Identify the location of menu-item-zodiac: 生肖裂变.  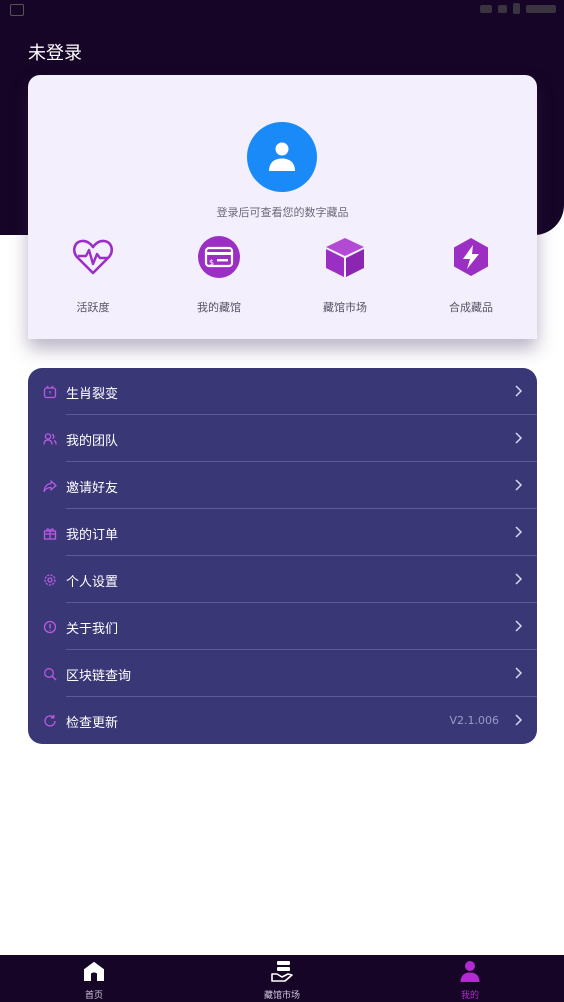
(282, 391).